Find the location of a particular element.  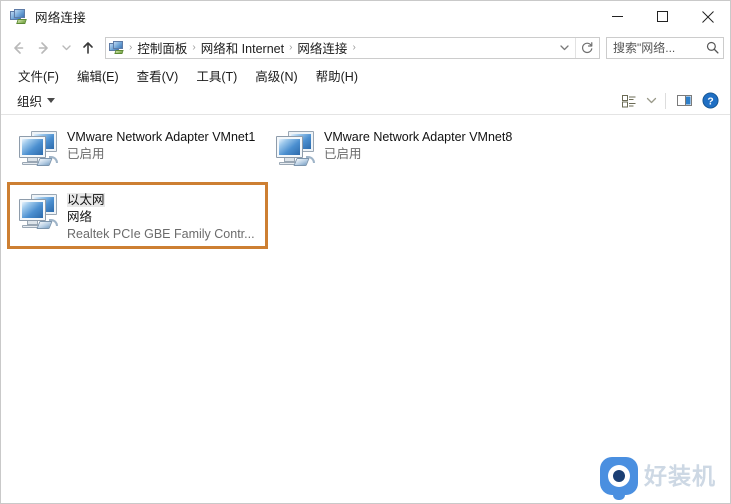

menu-item-view: 查看(V) is located at coordinates (158, 75).